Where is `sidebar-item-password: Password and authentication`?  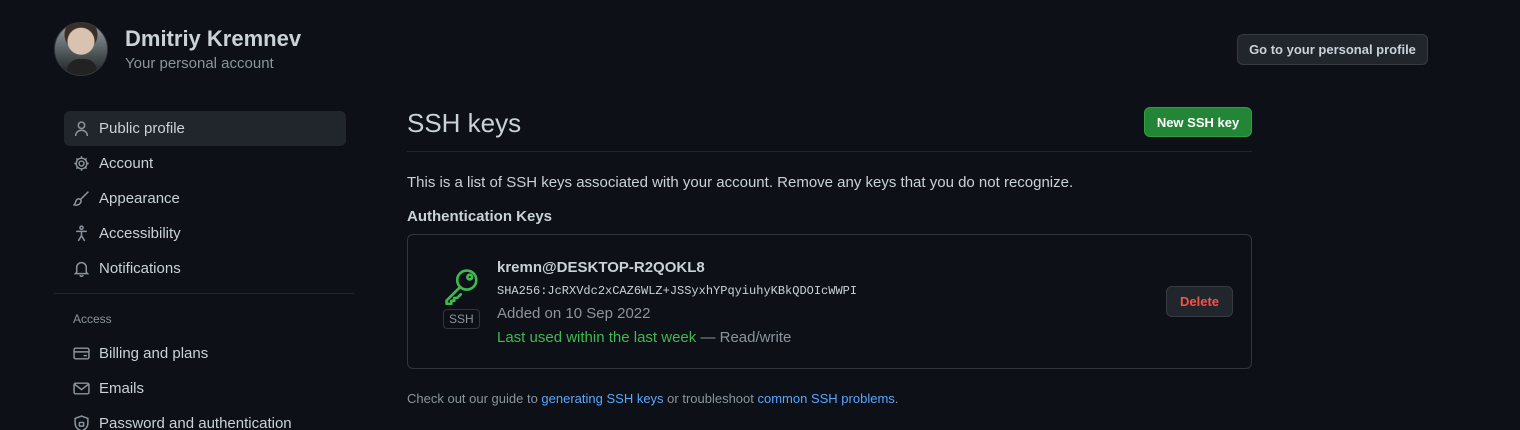
sidebar-item-password: Password and authentication is located at coordinates (205, 418).